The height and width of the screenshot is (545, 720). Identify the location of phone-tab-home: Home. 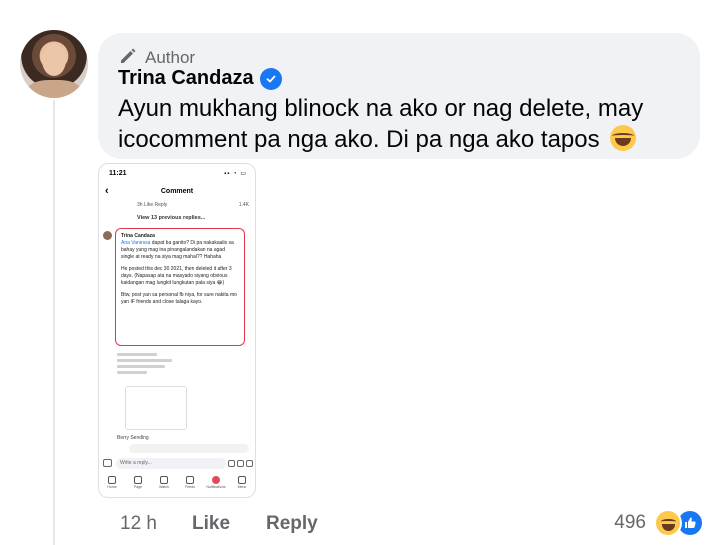
(112, 485).